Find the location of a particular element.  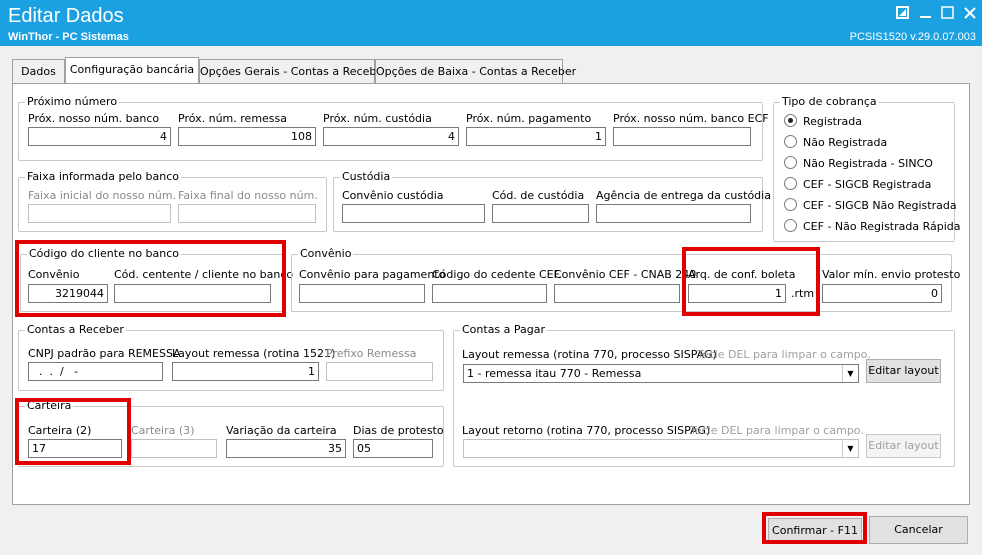

group-legend: Carteira is located at coordinates (49, 405).